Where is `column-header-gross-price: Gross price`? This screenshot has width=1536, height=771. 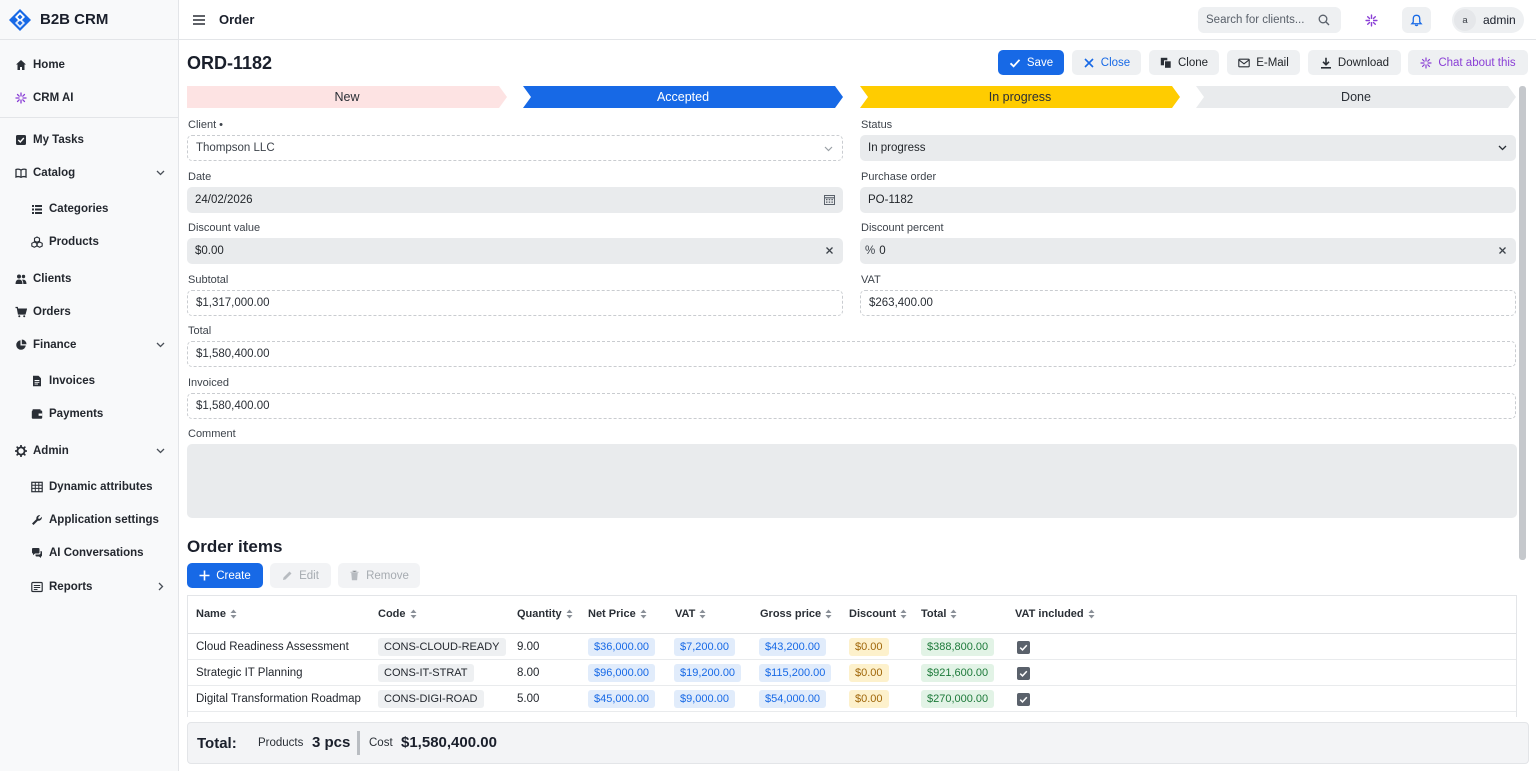 column-header-gross-price: Gross price is located at coordinates (796, 614).